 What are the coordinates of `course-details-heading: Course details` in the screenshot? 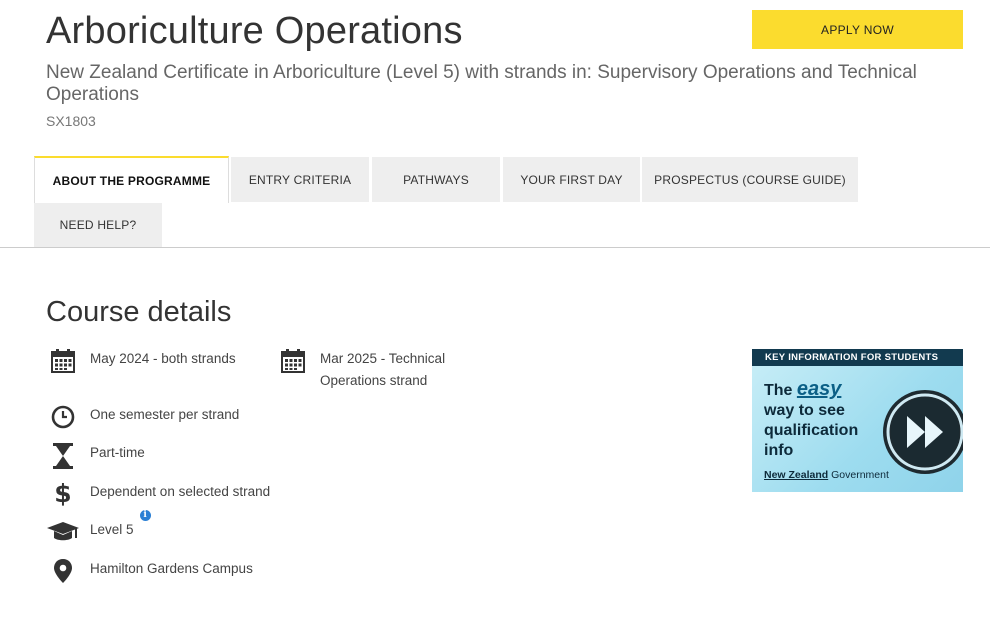 It's located at (139, 312).